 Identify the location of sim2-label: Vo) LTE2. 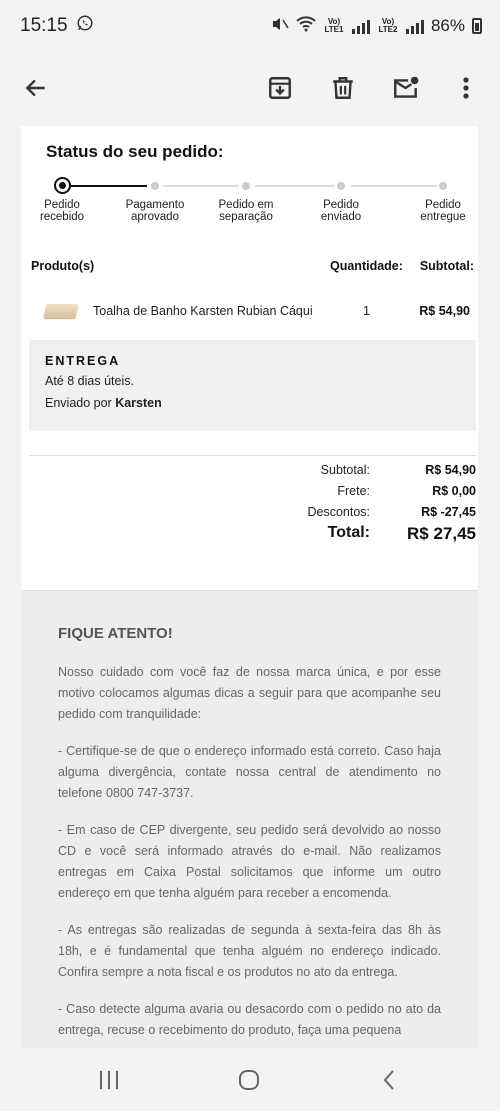
(388, 25).